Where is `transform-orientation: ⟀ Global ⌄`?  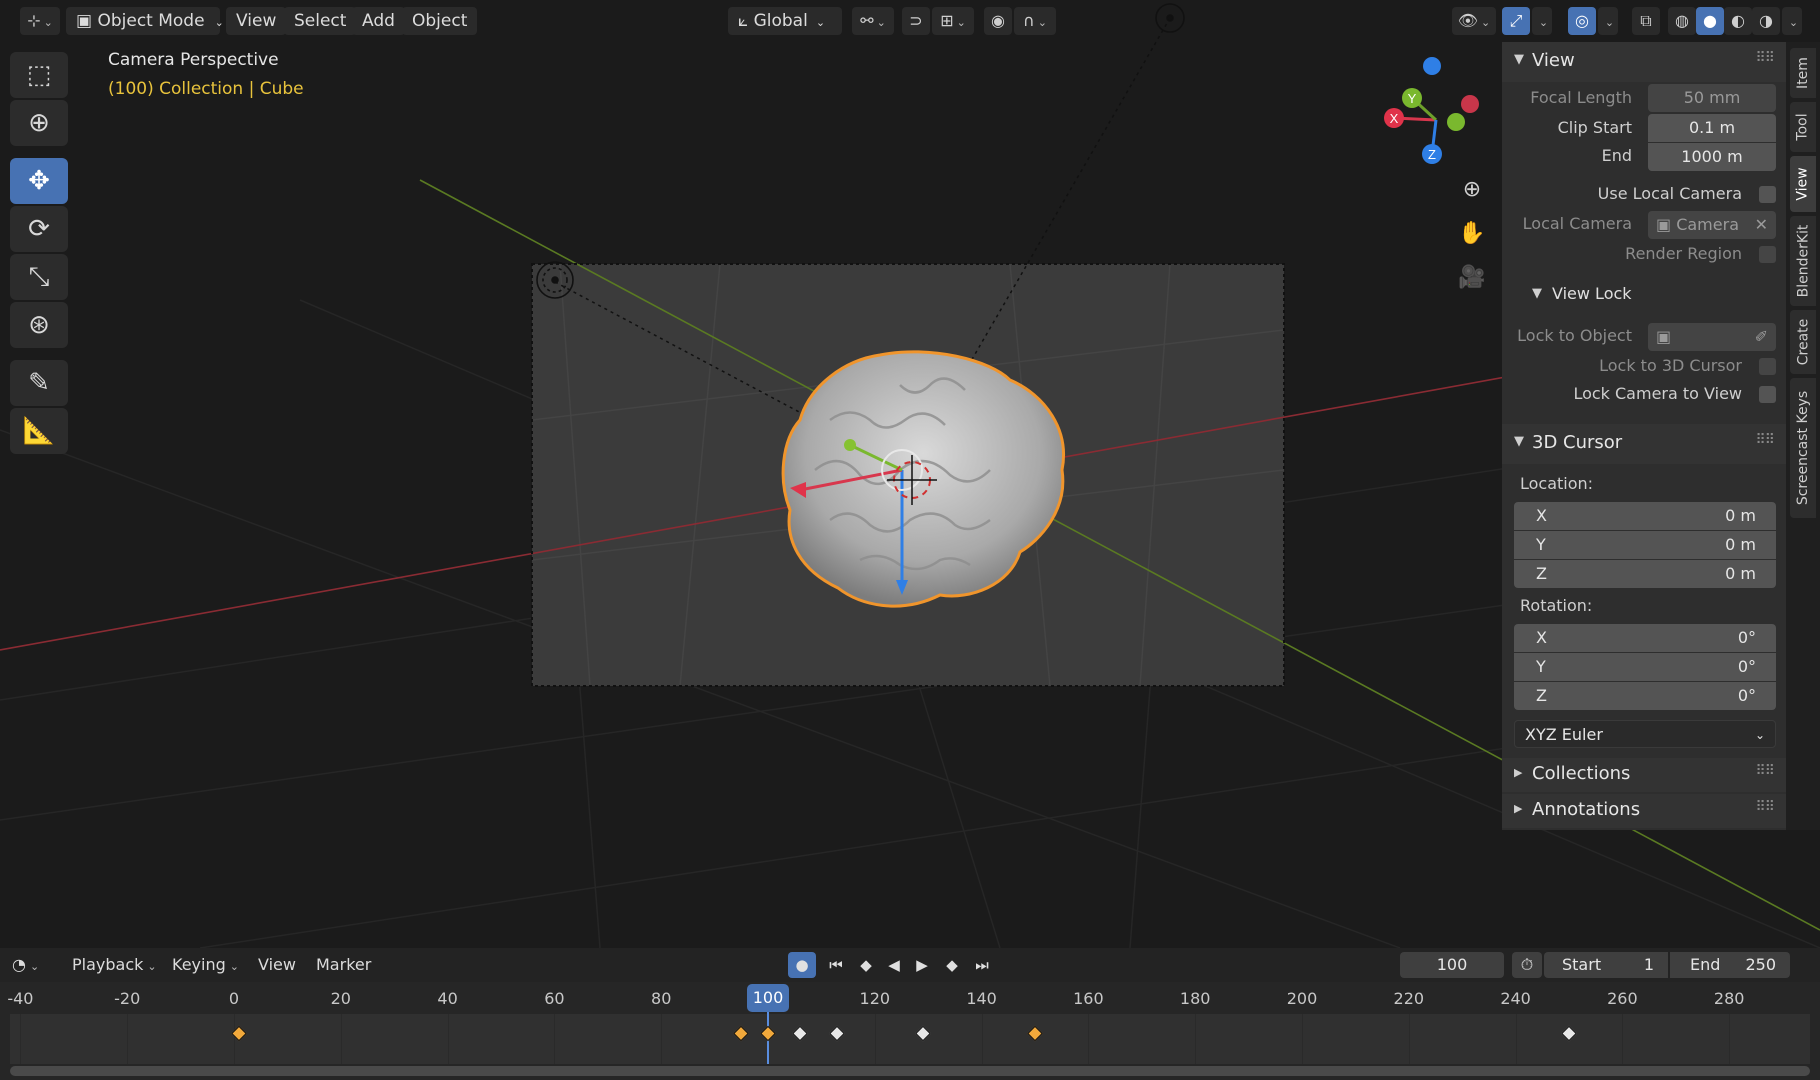
transform-orientation: ⟀ Global ⌄ is located at coordinates (785, 21).